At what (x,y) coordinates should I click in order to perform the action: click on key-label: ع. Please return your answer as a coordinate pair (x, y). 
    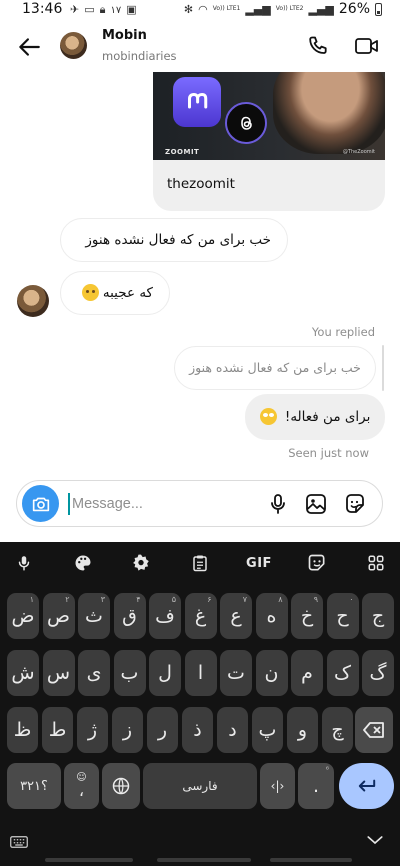
    Looking at the image, I should click on (236, 616).